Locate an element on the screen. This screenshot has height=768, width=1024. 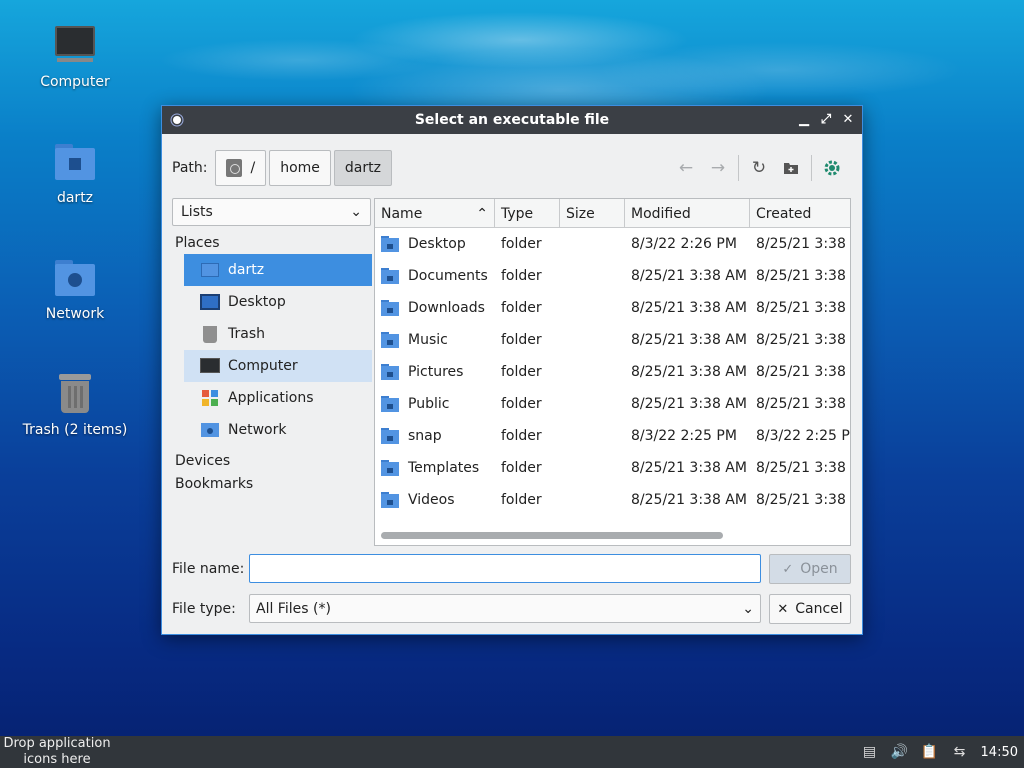
dialog-toolbar: ← → ↻ is located at coordinates (759, 168).